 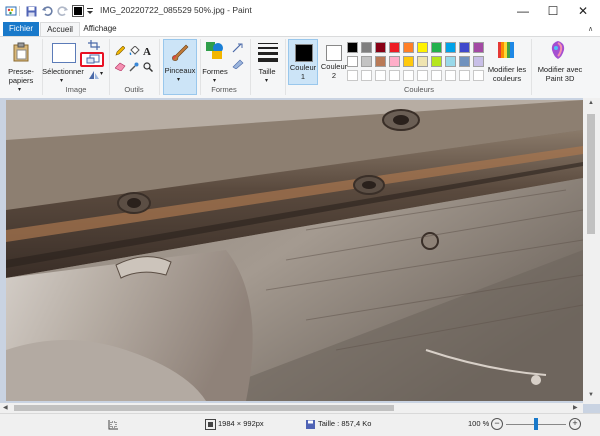 I want to click on tab-file: Fichier, so click(x=21, y=29).